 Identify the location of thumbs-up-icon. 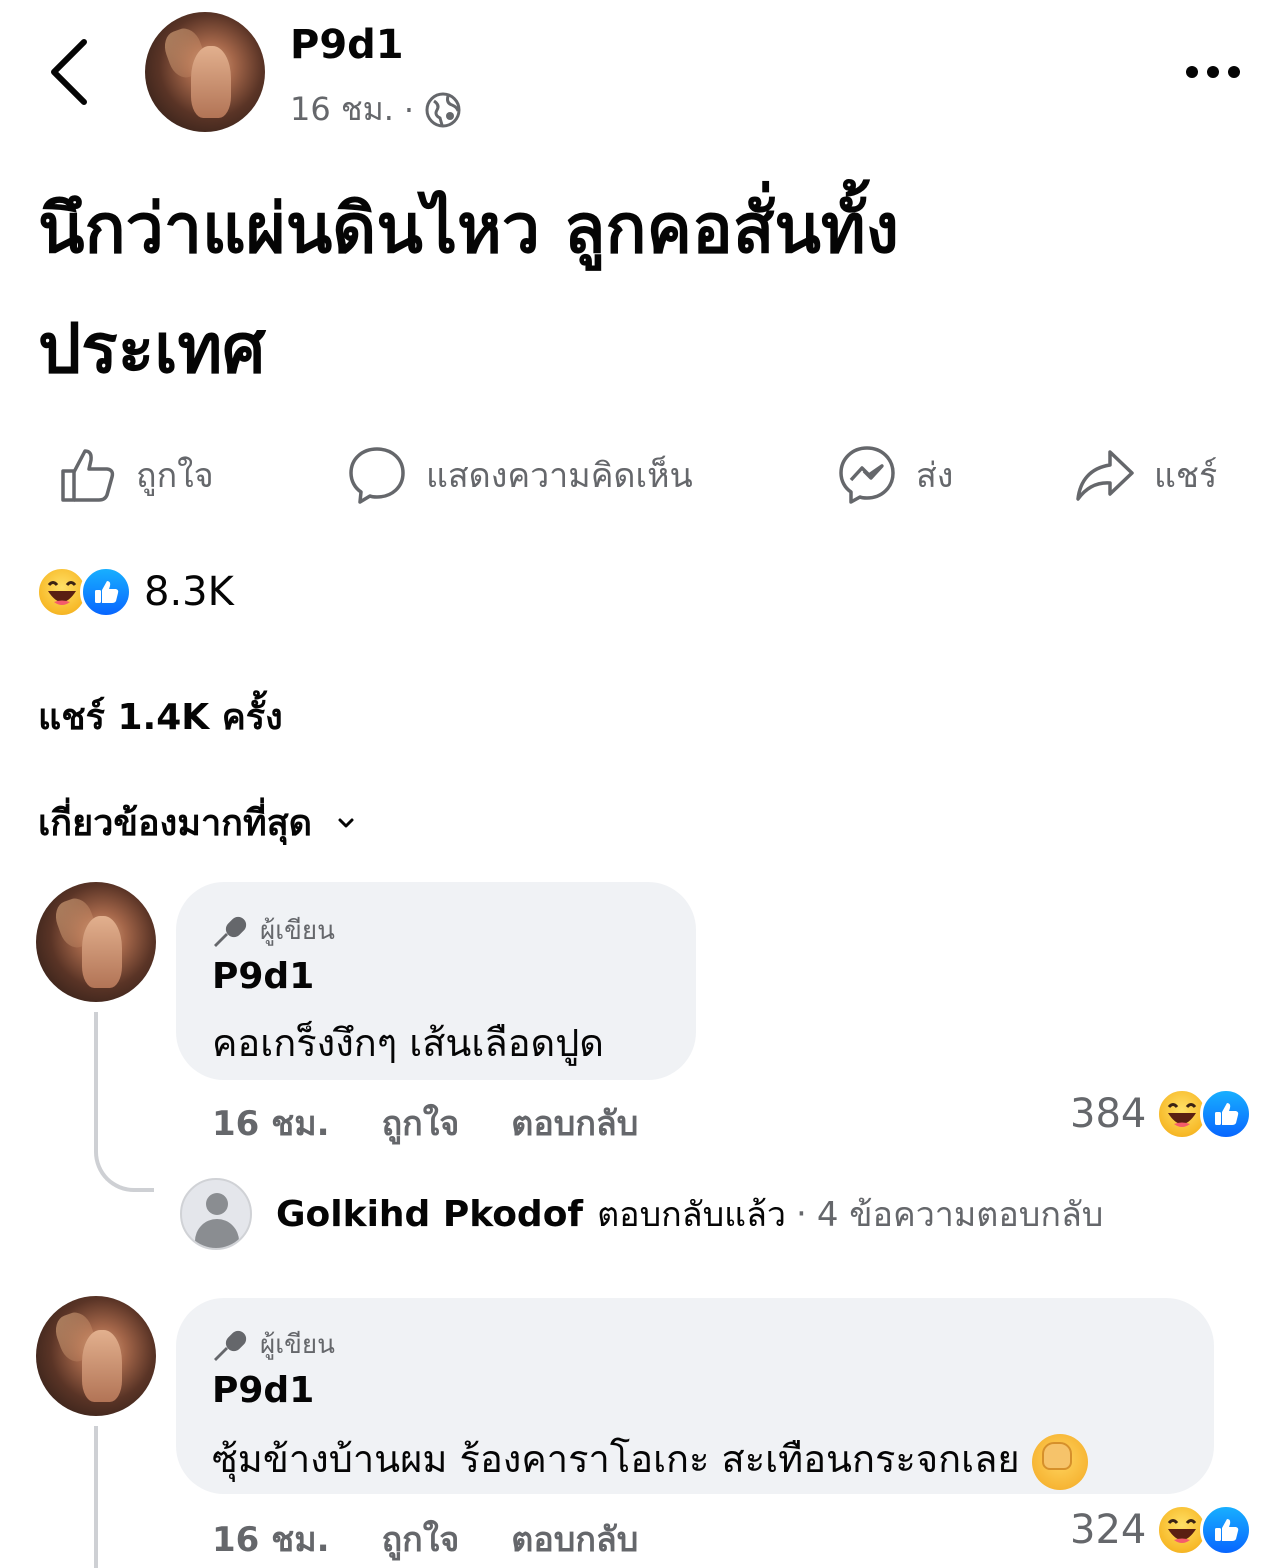
(88, 475).